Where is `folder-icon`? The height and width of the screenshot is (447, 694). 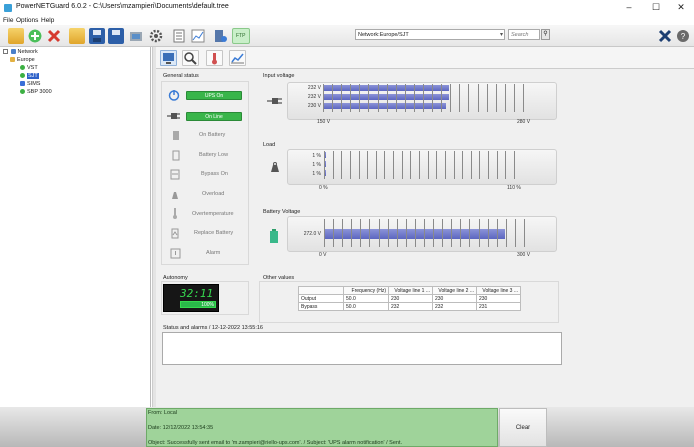 folder-icon is located at coordinates (12, 59).